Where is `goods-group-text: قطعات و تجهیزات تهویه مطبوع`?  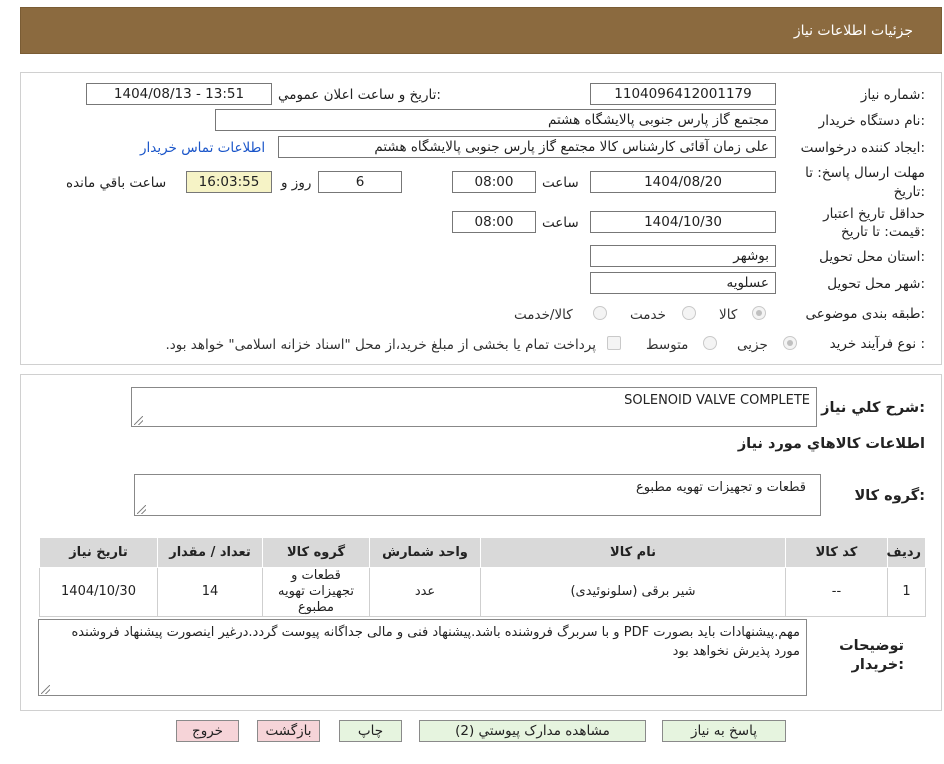 goods-group-text: قطعات و تجهیزات تهویه مطبوع is located at coordinates (720, 487).